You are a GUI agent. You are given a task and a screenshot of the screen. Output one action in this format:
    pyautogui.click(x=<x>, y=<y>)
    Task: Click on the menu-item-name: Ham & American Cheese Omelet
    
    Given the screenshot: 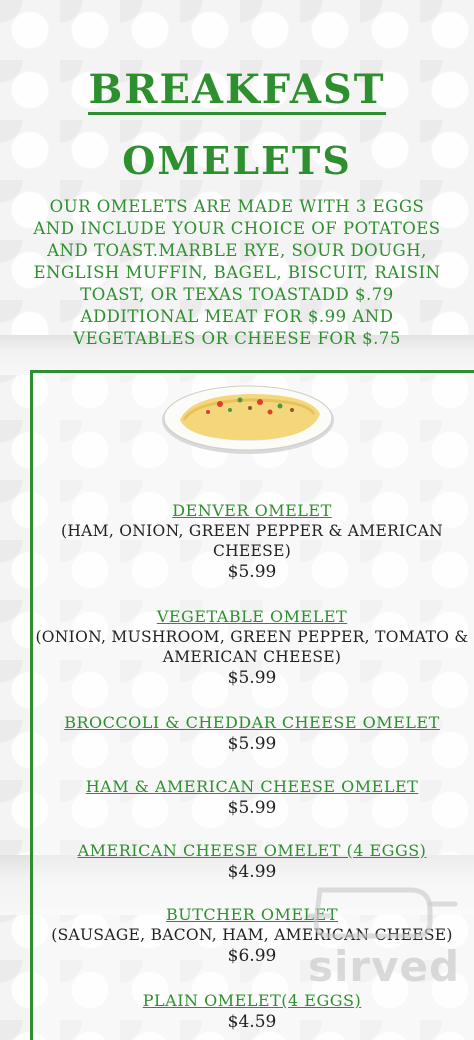 What is the action you would take?
    pyautogui.click(x=252, y=786)
    